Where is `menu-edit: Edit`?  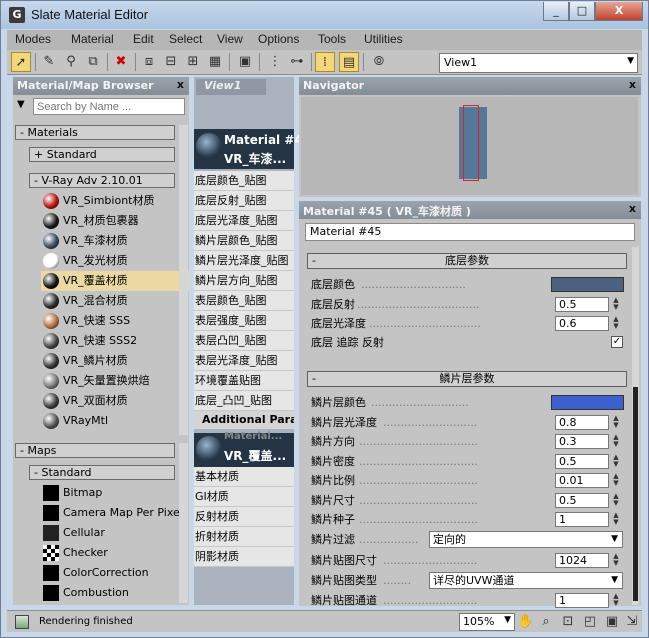 menu-edit: Edit is located at coordinates (143, 39).